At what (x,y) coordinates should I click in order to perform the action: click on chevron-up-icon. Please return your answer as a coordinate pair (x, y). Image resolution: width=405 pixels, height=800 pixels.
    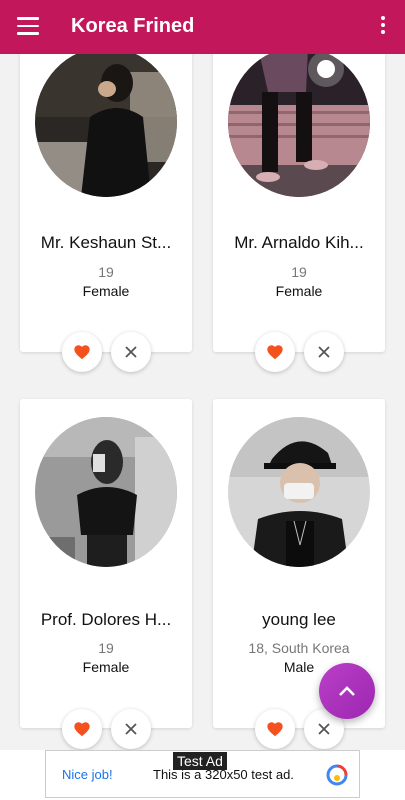
    Looking at the image, I should click on (347, 691).